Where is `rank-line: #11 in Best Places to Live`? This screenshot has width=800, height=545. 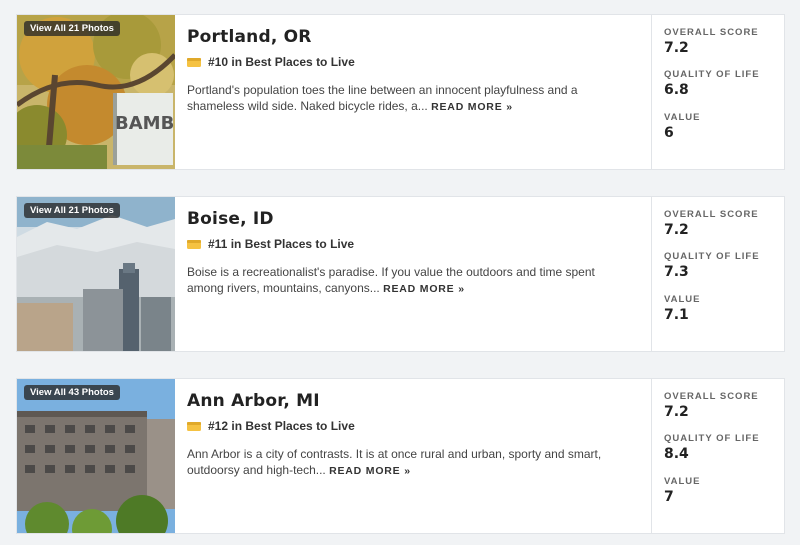
rank-line: #11 in Best Places to Live is located at coordinates (270, 244).